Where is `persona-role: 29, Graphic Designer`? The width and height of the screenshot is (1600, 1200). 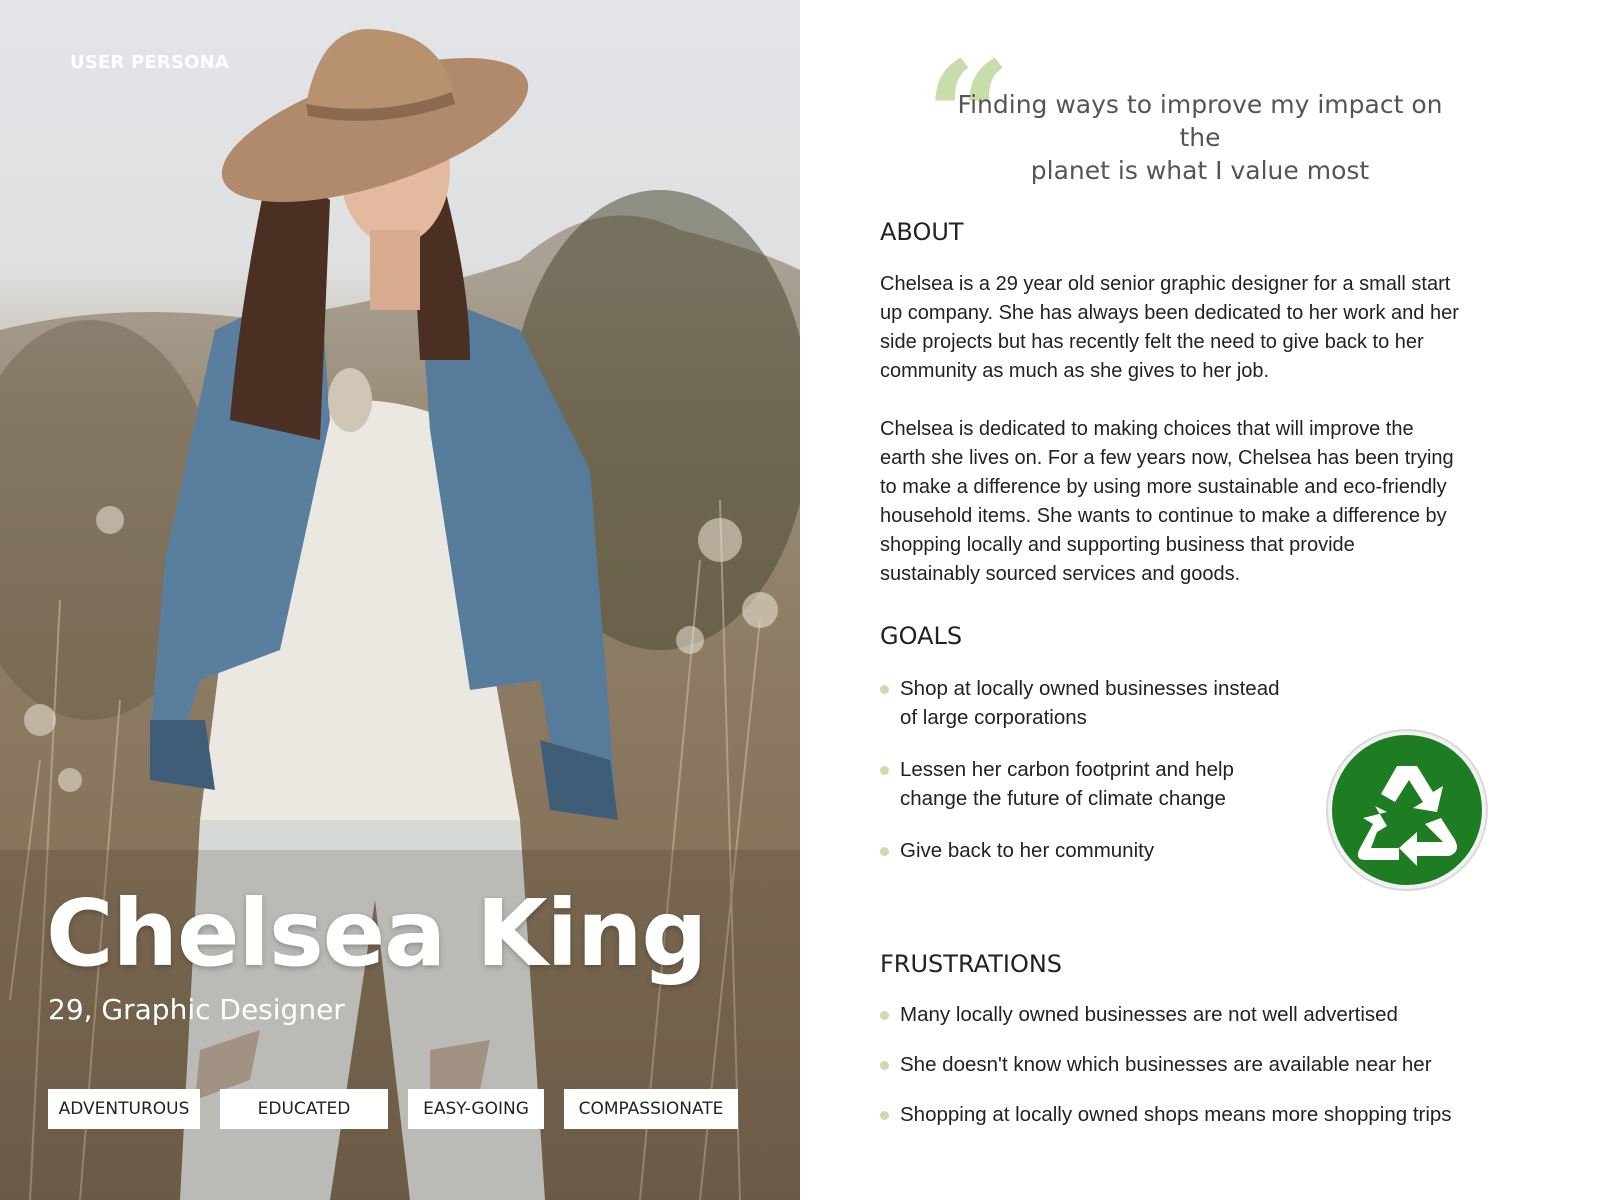 persona-role: 29, Graphic Designer is located at coordinates (196, 1009).